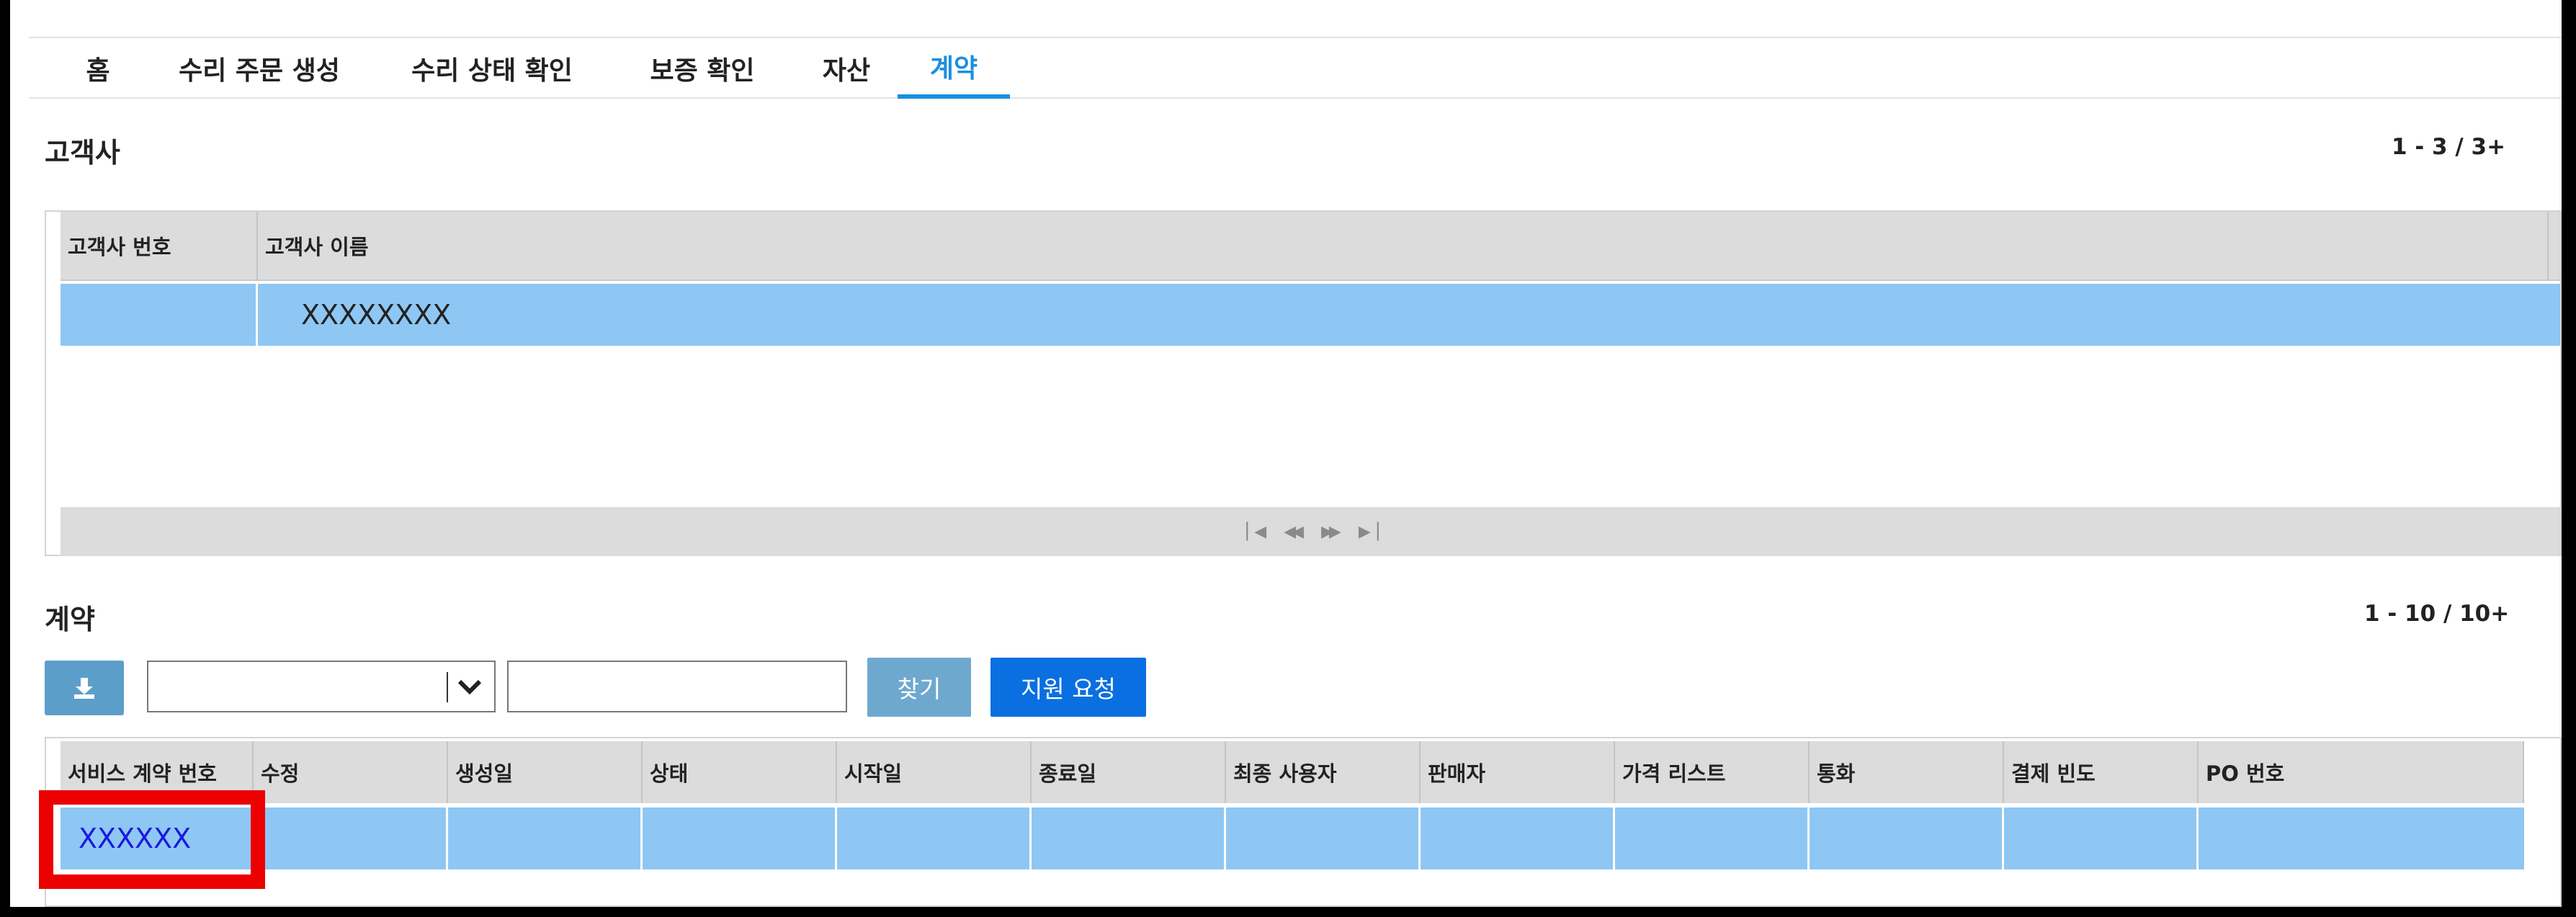 The height and width of the screenshot is (917, 2576). Describe the element at coordinates (377, 315) in the screenshot. I see `customer-name-cell: XXXXXXXX` at that location.